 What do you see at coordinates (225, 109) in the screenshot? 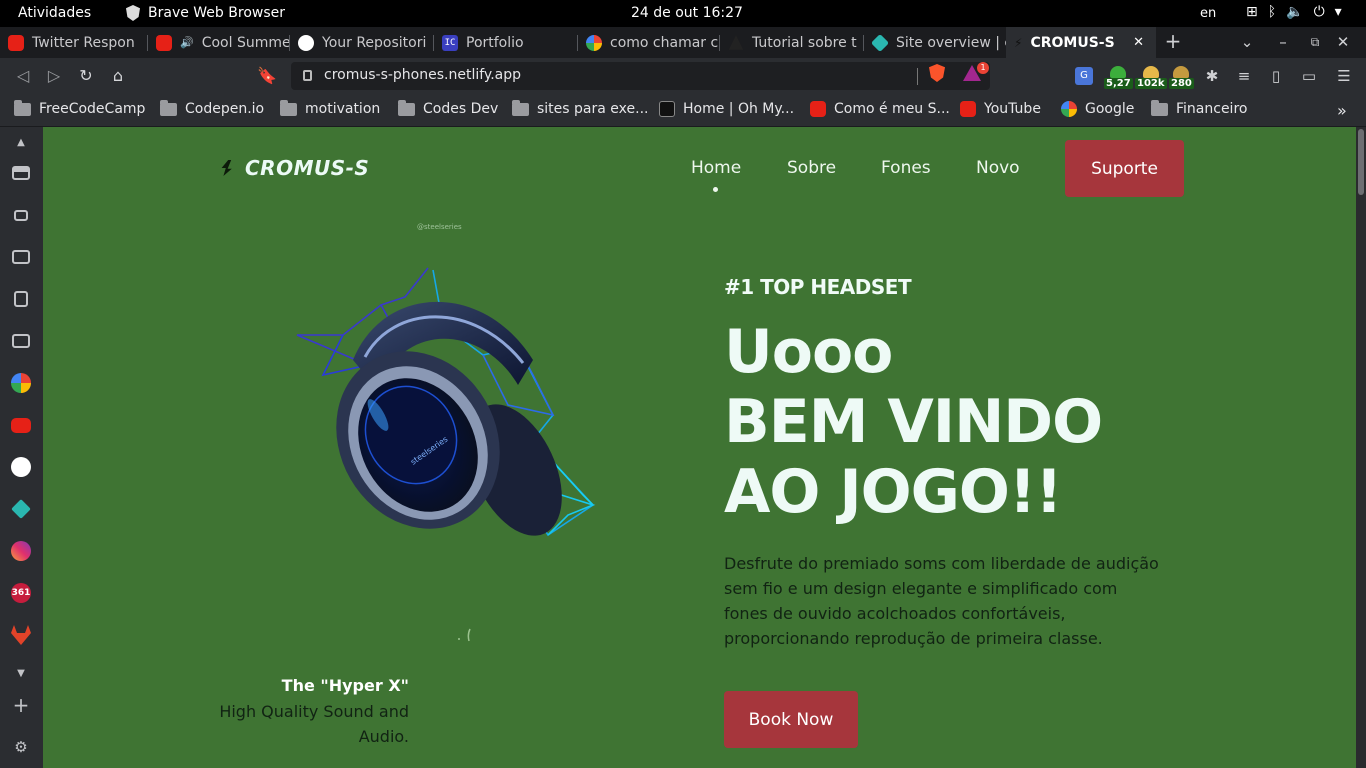
I see `bookmark-label: Codepen.io` at bounding box center [225, 109].